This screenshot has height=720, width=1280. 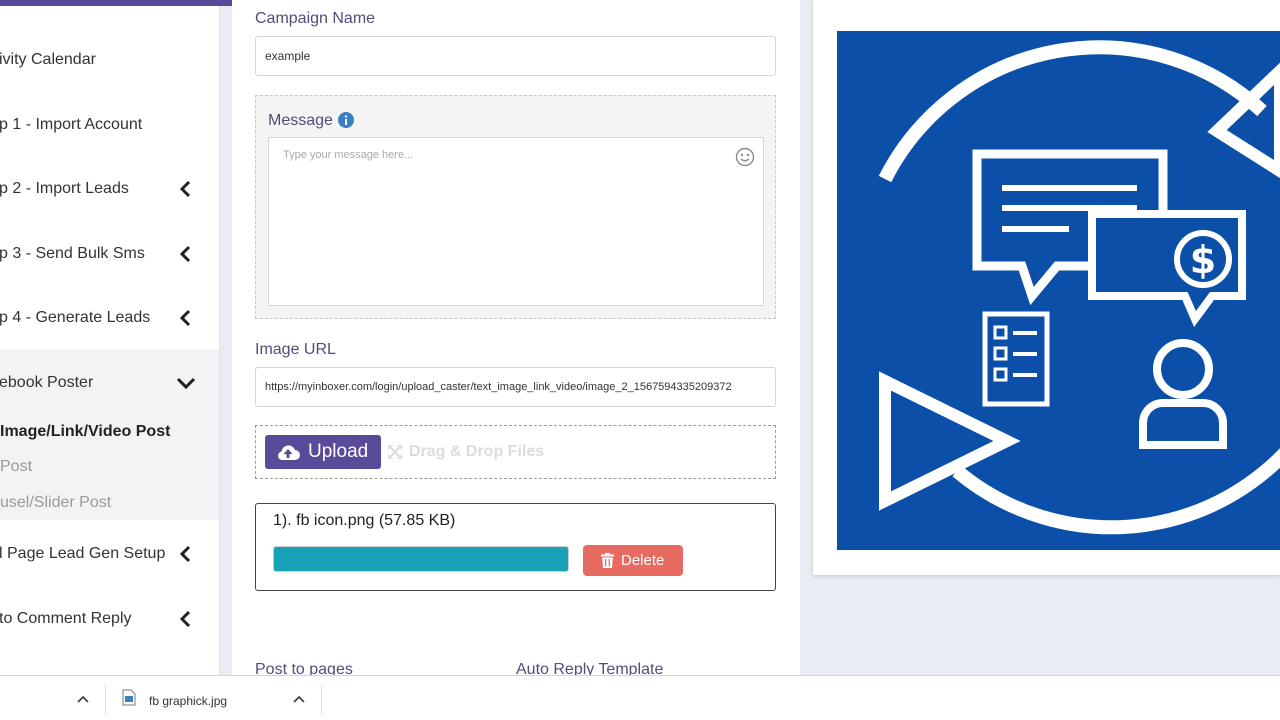 I want to click on sidebar-item-label: p 2 - Import Leads, so click(x=64, y=188).